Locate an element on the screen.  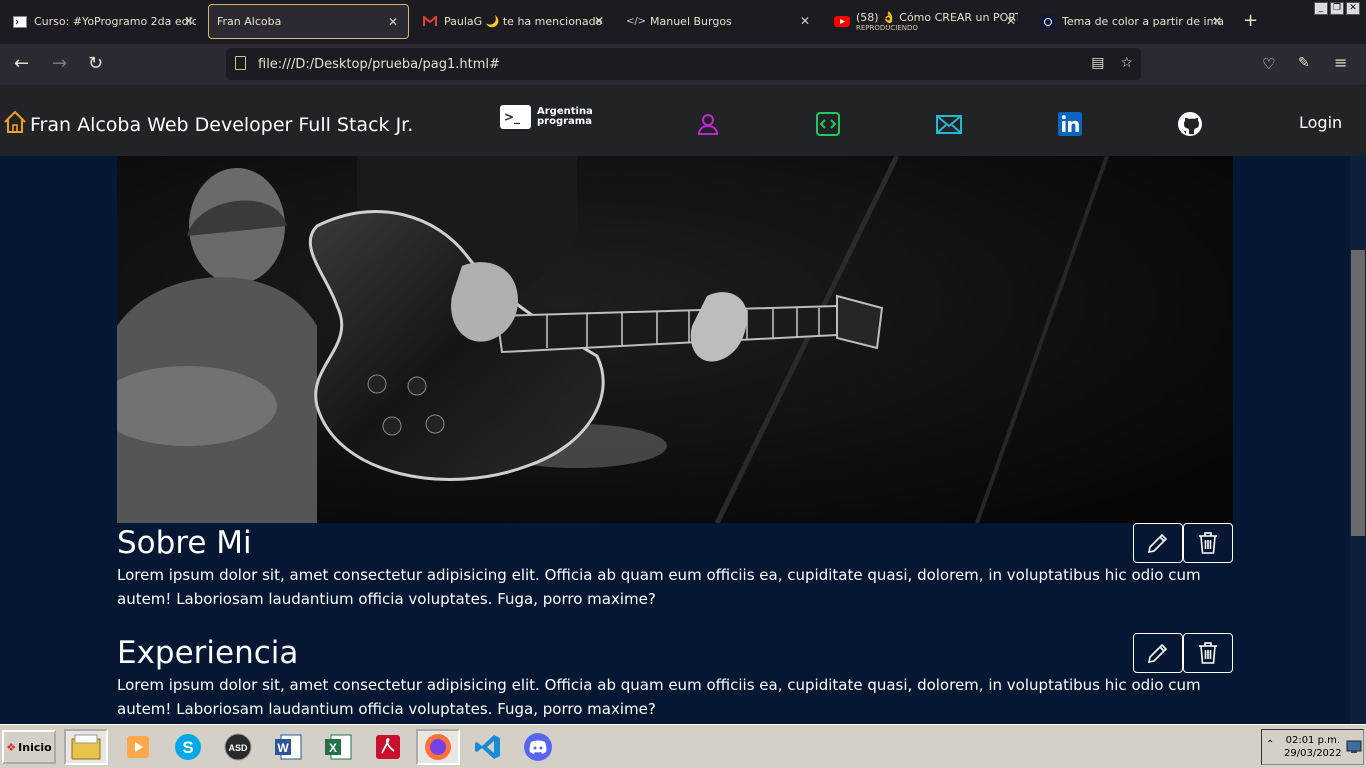
svg-text: W is located at coordinates (283, 748).